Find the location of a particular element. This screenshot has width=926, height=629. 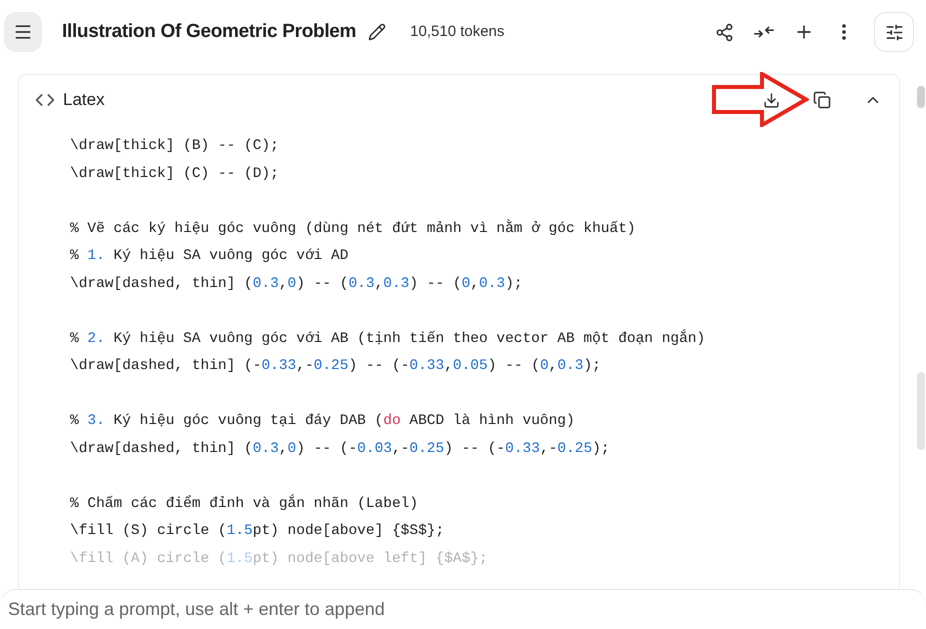

sliders-icon is located at coordinates (894, 32).